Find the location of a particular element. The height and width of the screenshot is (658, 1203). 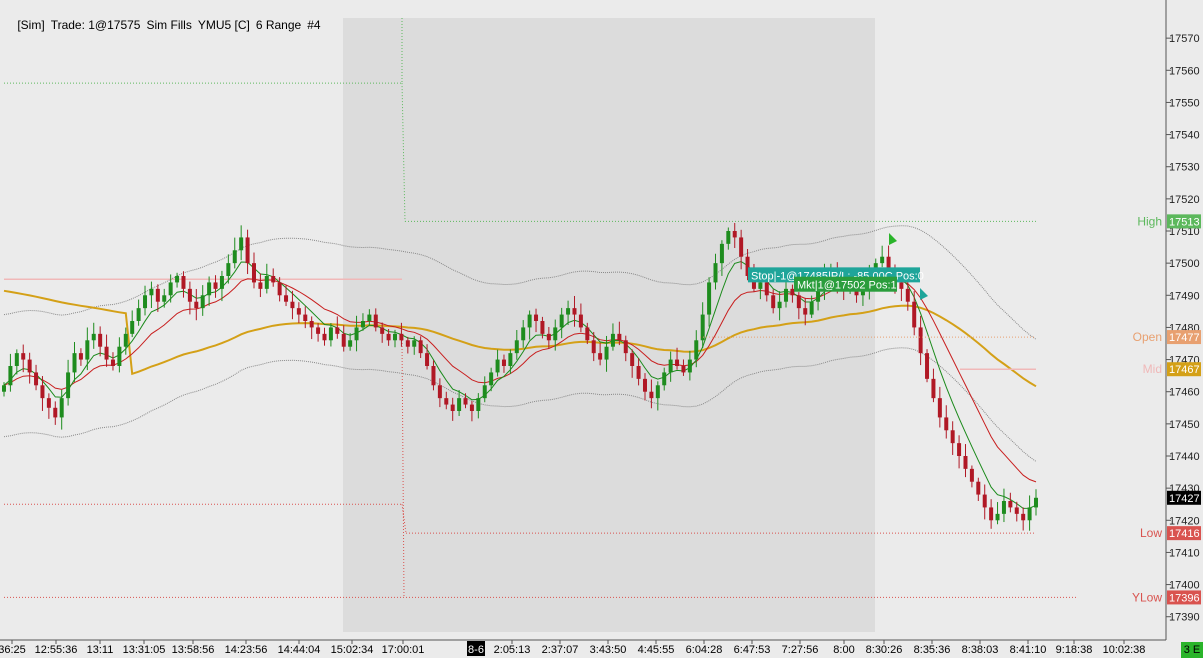

x-tick-label: 9:18:38 is located at coordinates (1074, 650).